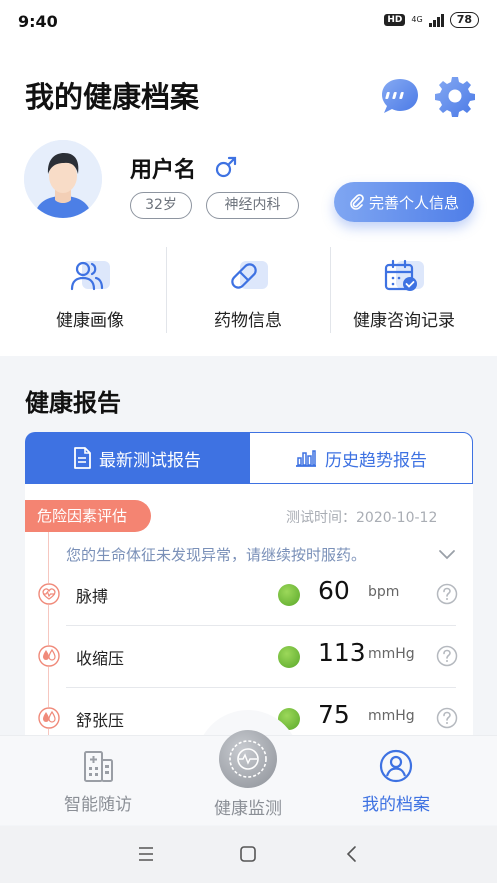 This screenshot has width=497, height=883. I want to click on divider, so click(166, 290).